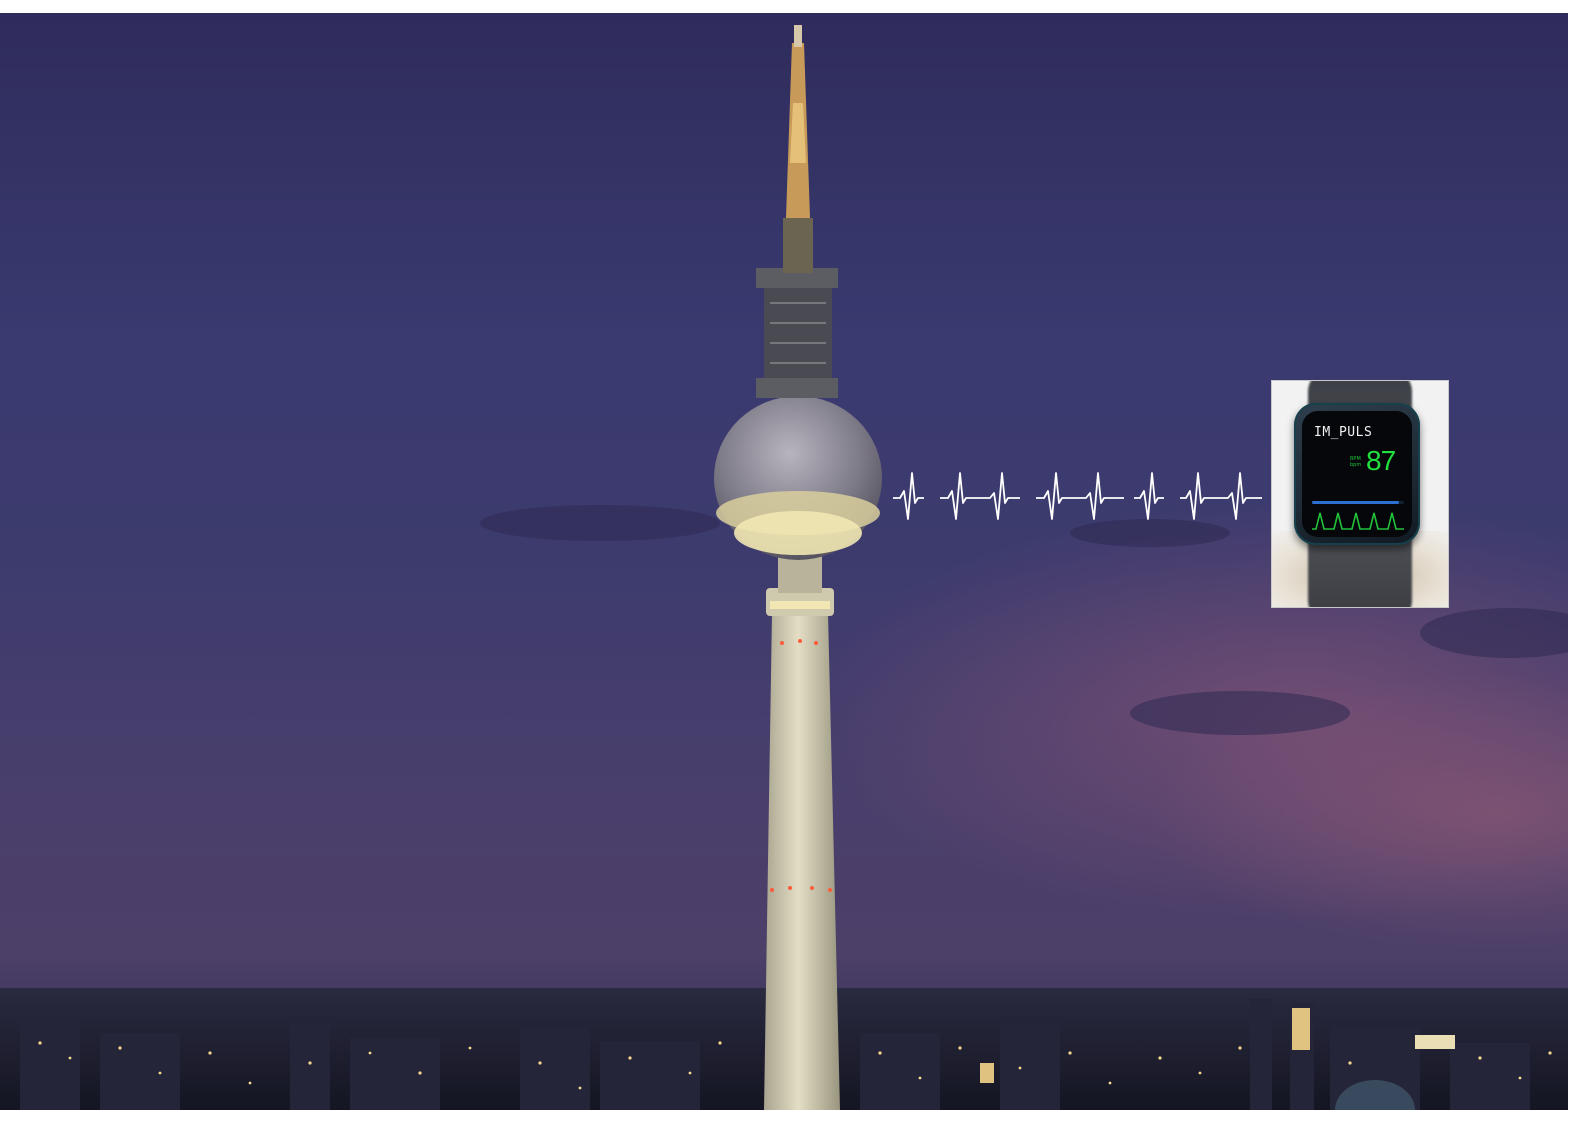 The image size is (1588, 1123). Describe the element at coordinates (1381, 460) in the screenshot. I see `bpm-value: 87` at that location.